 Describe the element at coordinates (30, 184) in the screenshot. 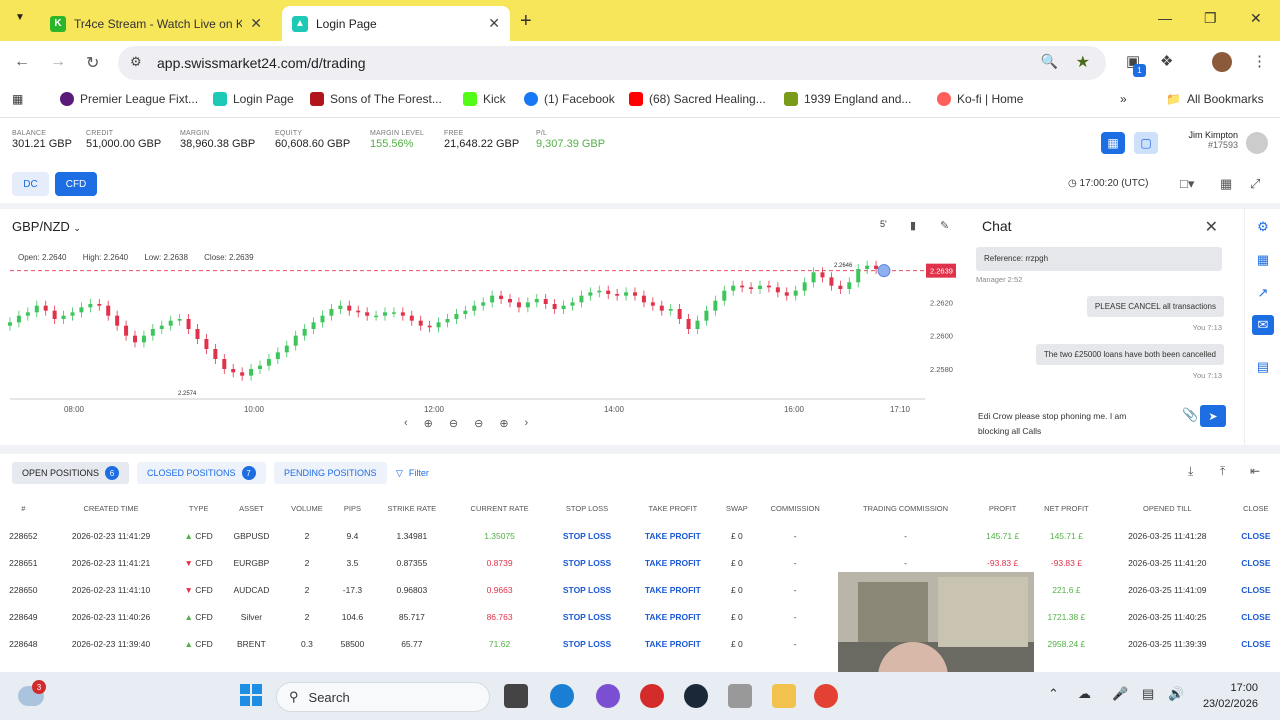

I see `dc-button: DC` at that location.